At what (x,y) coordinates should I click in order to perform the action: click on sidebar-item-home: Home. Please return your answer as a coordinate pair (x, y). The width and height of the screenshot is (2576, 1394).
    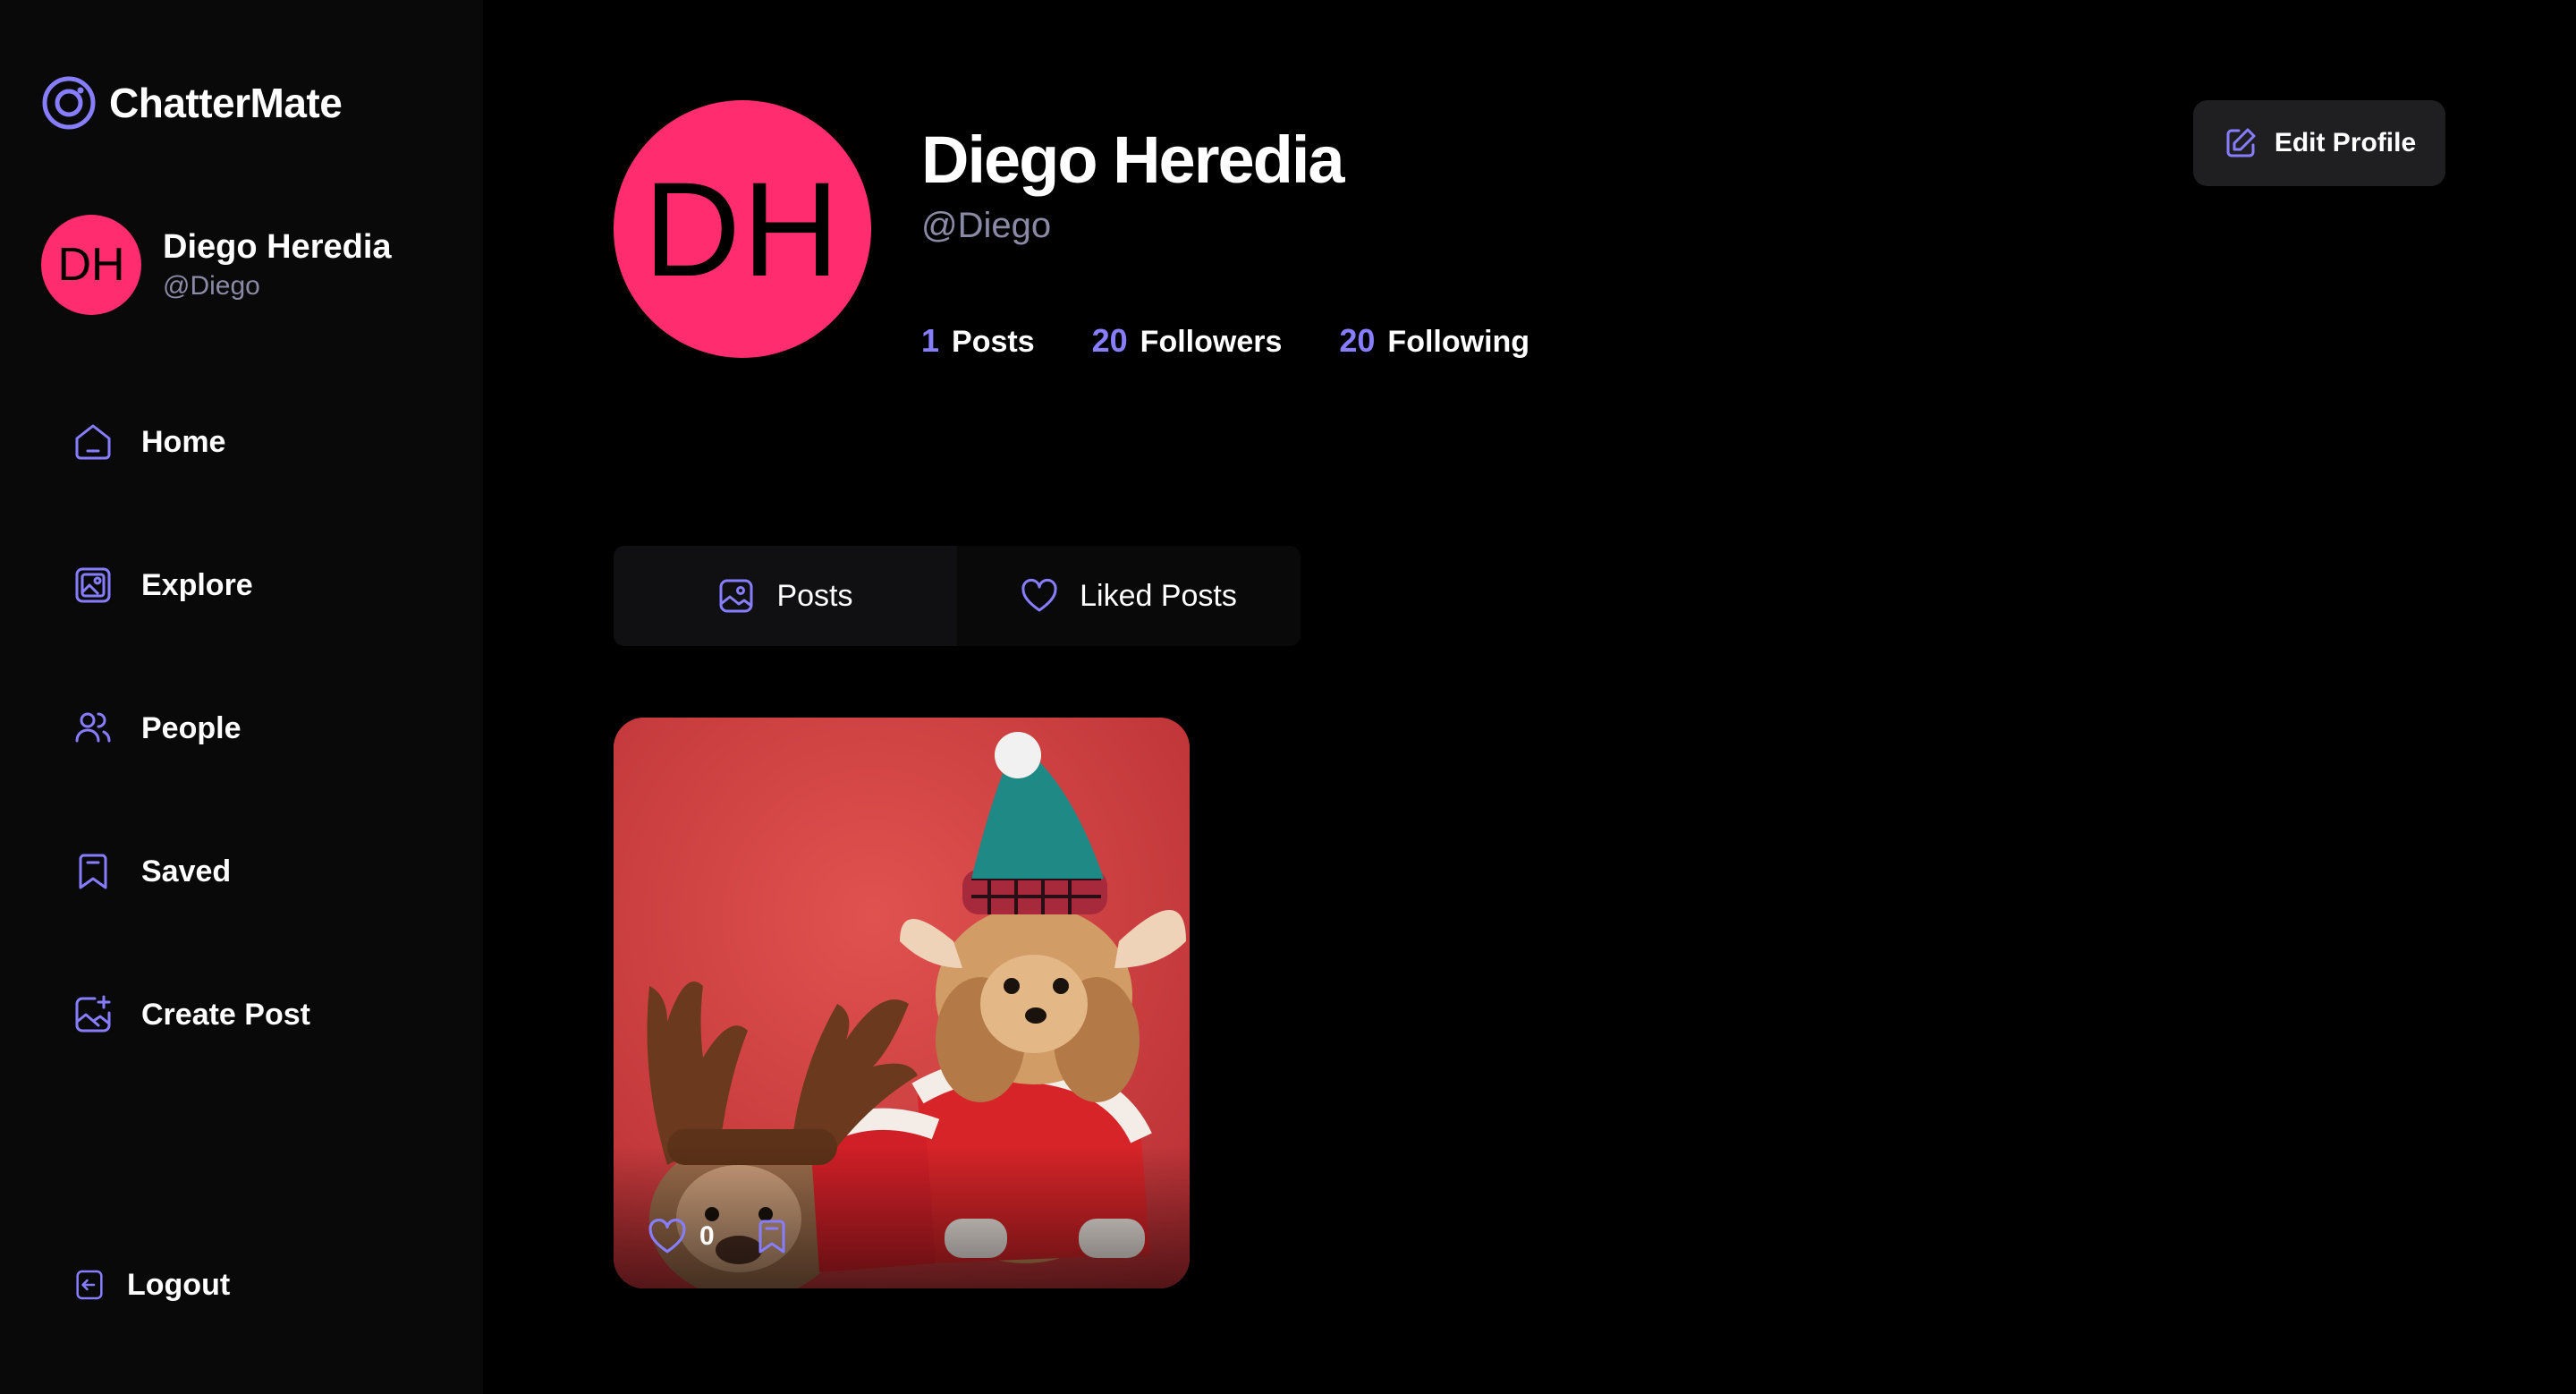
    Looking at the image, I should click on (148, 442).